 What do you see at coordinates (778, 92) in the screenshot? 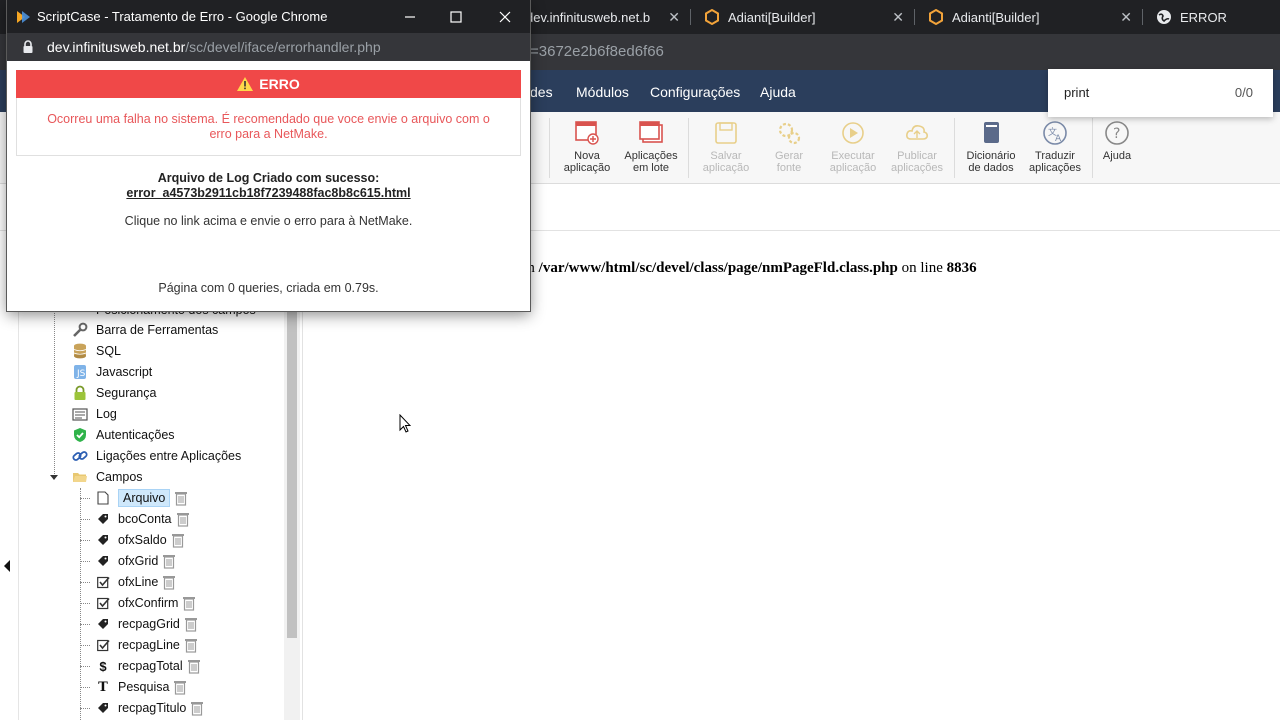
I see `menu-item-ajuda: Ajuda` at bounding box center [778, 92].